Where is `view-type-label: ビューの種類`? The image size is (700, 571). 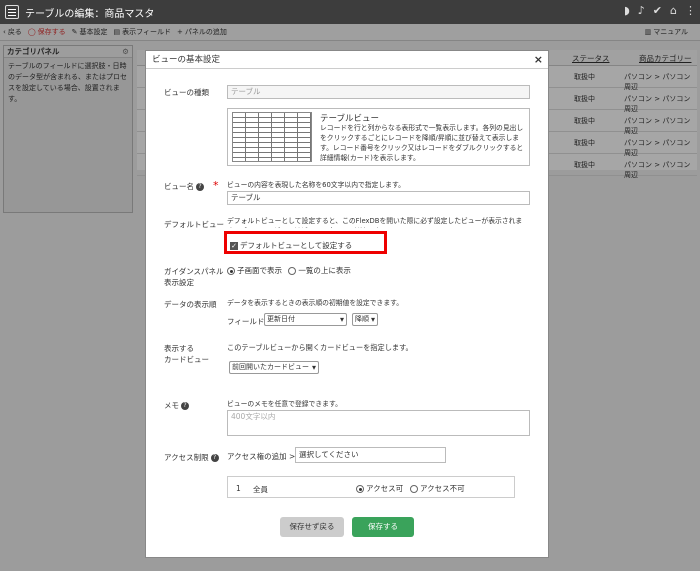
view-type-label: ビューの種類 is located at coordinates (186, 92).